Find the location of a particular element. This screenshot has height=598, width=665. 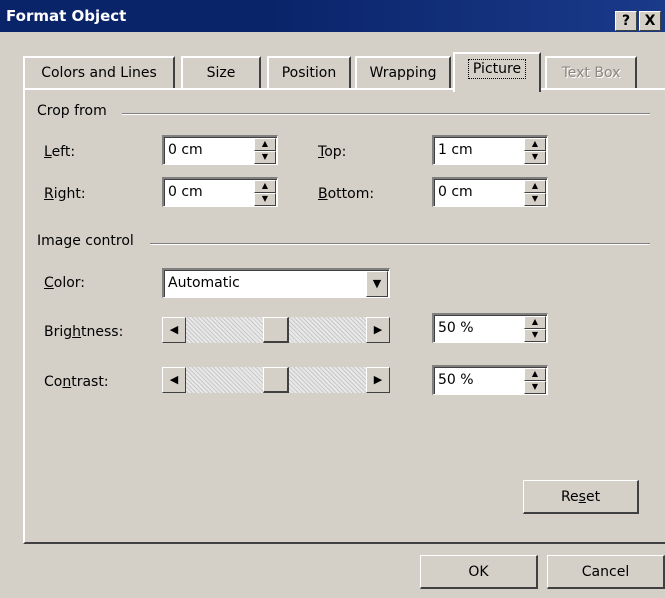

contrast-thumb is located at coordinates (276, 380).